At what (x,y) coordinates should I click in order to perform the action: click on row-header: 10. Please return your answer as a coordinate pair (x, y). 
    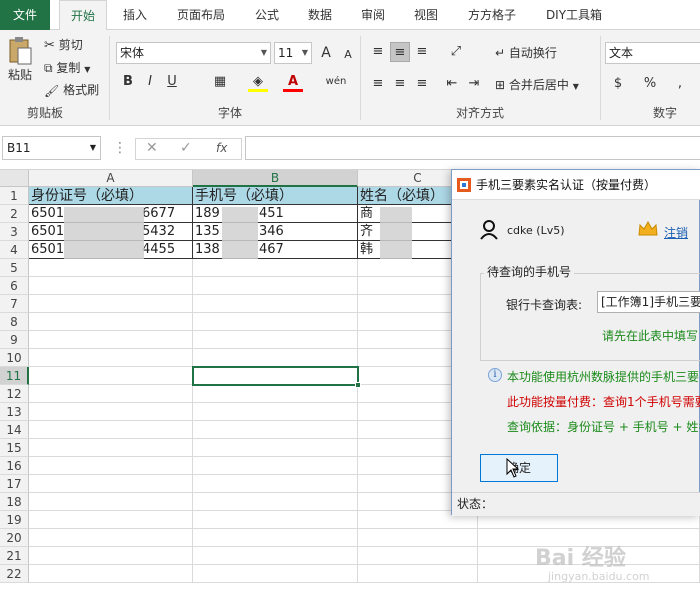
    Looking at the image, I should click on (14, 358).